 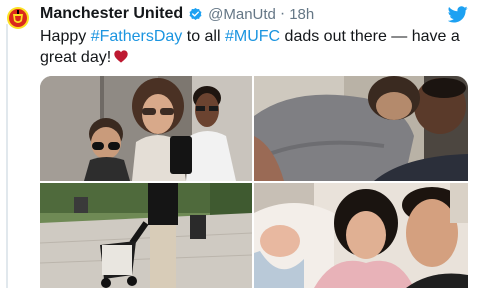 I want to click on twitter-bird-icon, so click(x=458, y=14).